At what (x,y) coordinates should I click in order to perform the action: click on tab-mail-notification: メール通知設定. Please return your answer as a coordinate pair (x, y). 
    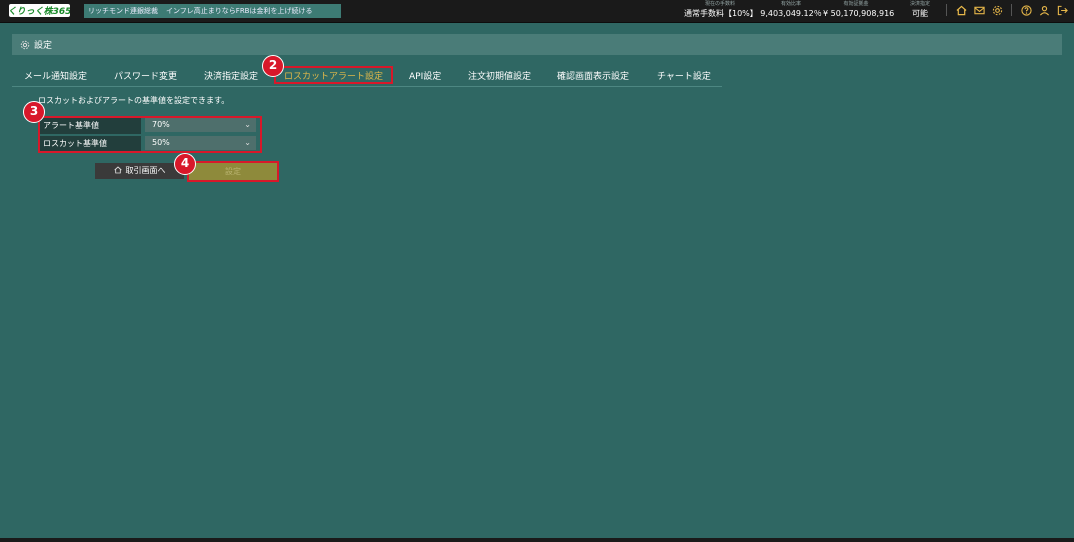
    Looking at the image, I should click on (55, 75).